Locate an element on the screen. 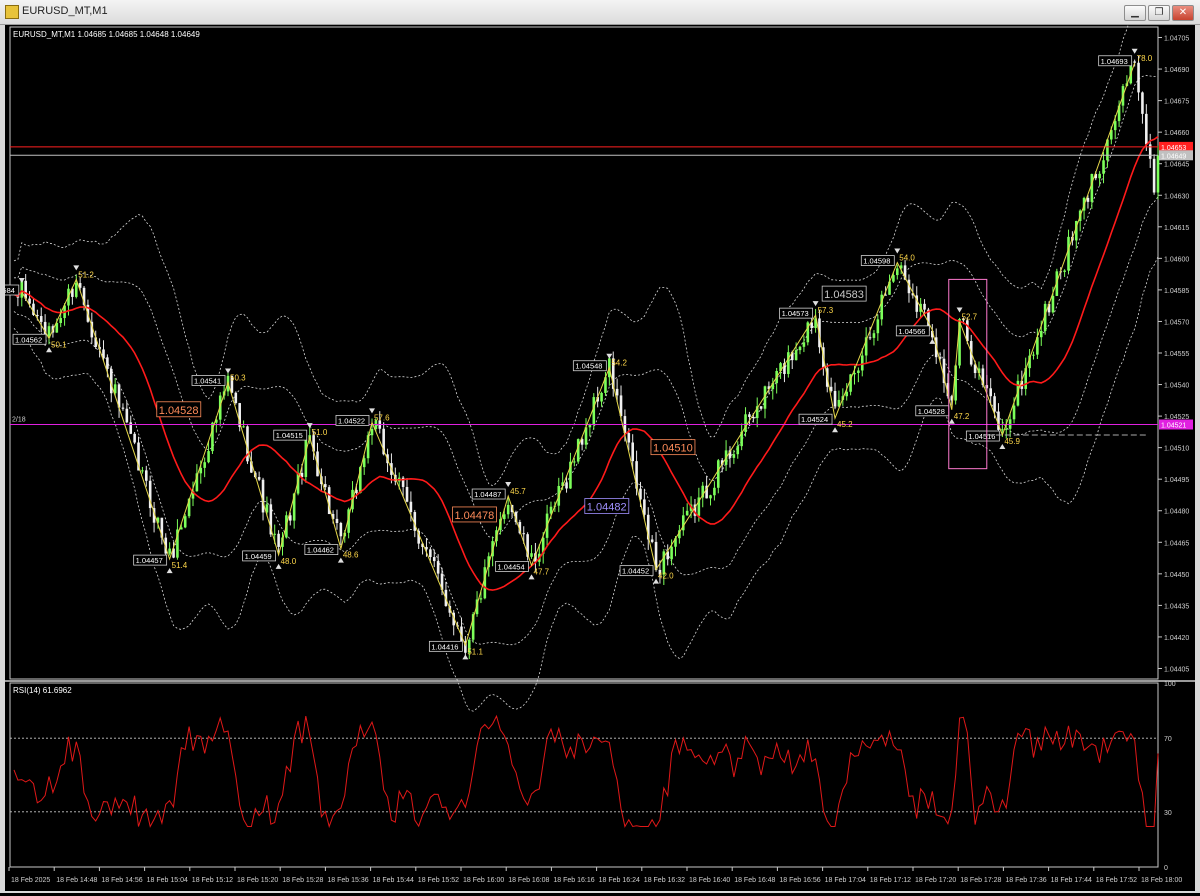  time-tick-label: 18 Feb 14:48 is located at coordinates (76, 880).